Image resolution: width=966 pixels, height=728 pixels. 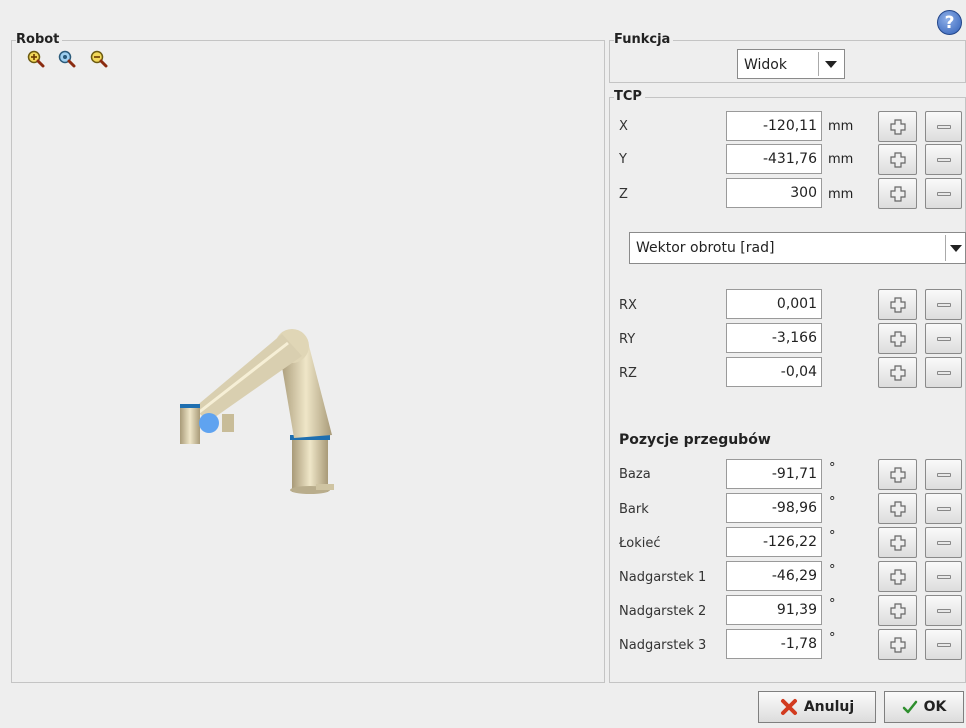 I want to click on ok-button: OK, so click(x=924, y=707).